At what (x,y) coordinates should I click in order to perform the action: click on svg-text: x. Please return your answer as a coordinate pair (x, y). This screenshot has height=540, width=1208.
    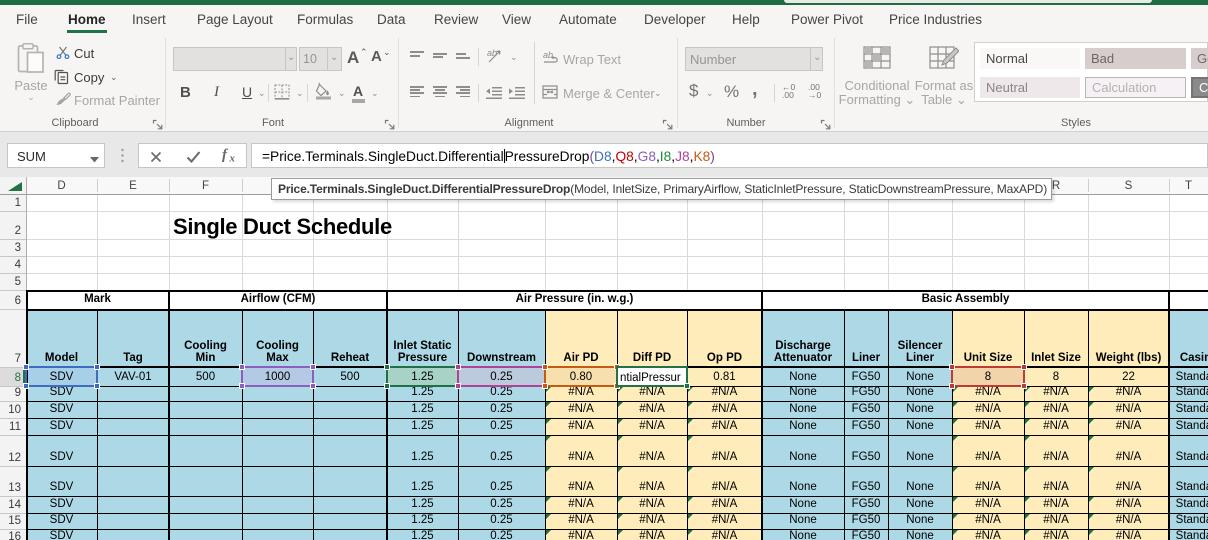
    Looking at the image, I should click on (232, 158).